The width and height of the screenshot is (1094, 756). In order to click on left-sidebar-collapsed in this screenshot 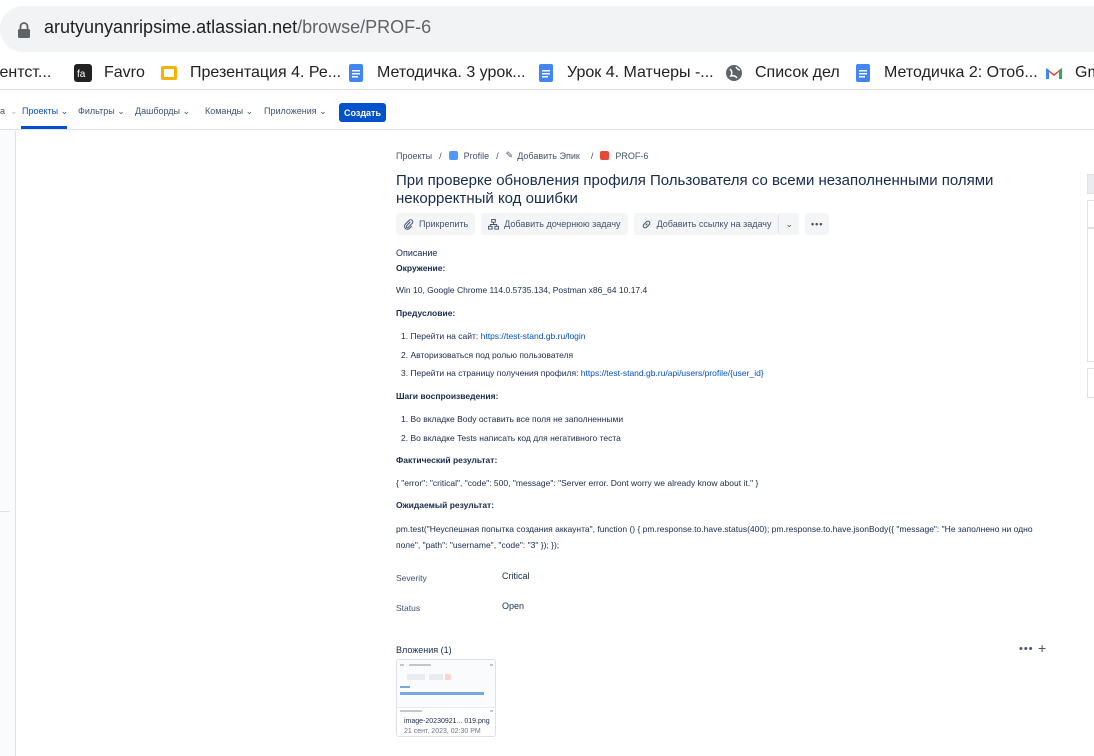, I will do `click(8, 443)`.